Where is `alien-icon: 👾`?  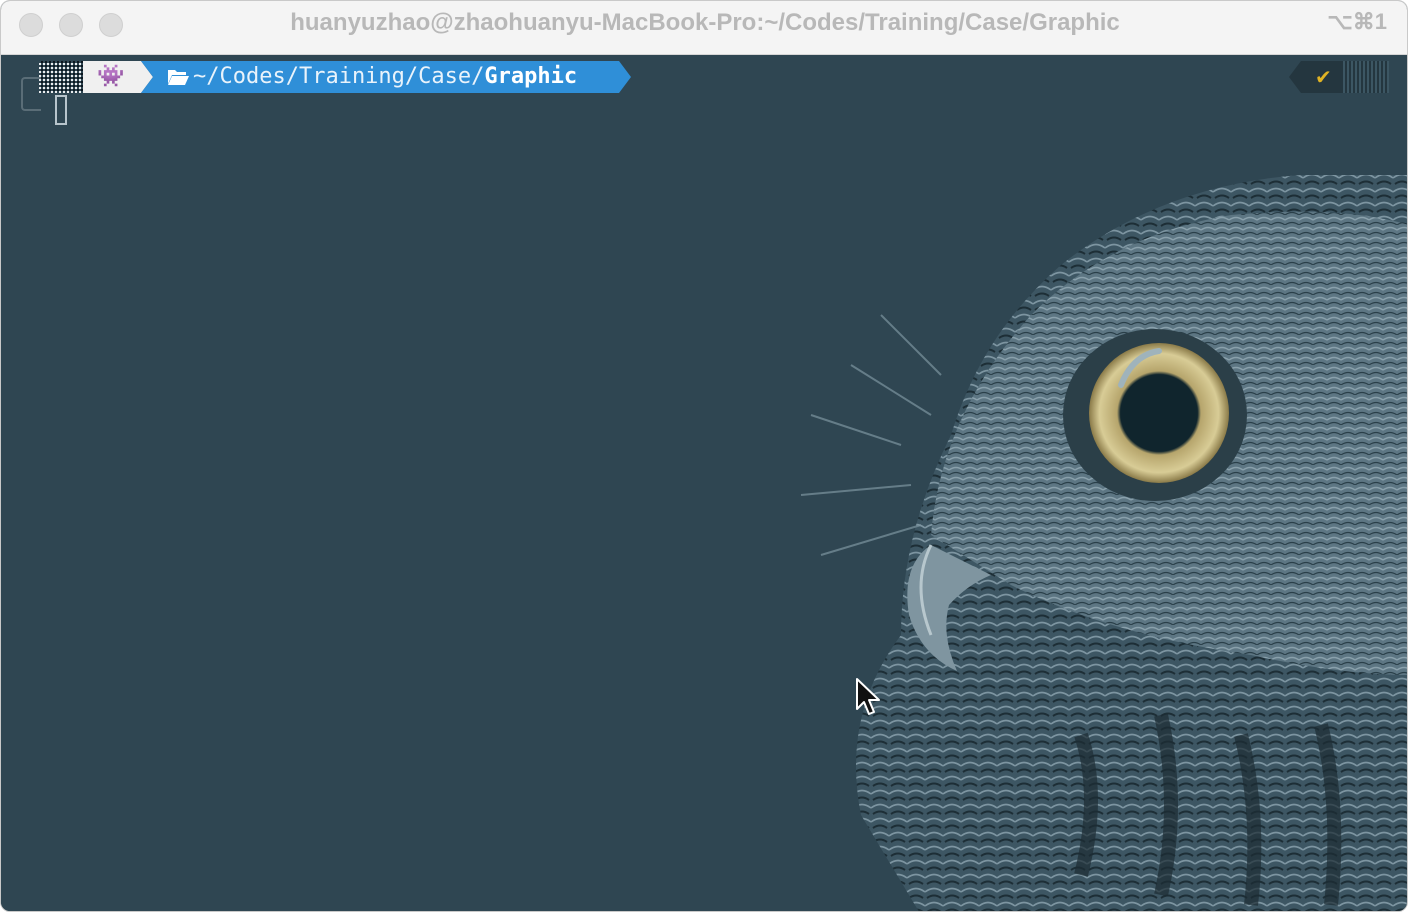 alien-icon: 👾 is located at coordinates (111, 76).